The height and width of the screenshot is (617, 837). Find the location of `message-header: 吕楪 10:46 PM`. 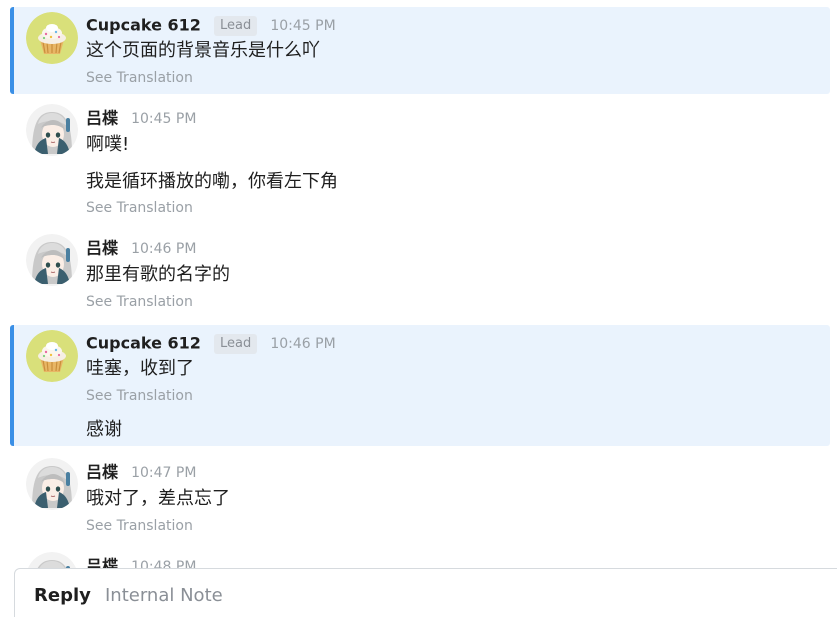

message-header: 吕楪 10:46 PM is located at coordinates (141, 248).